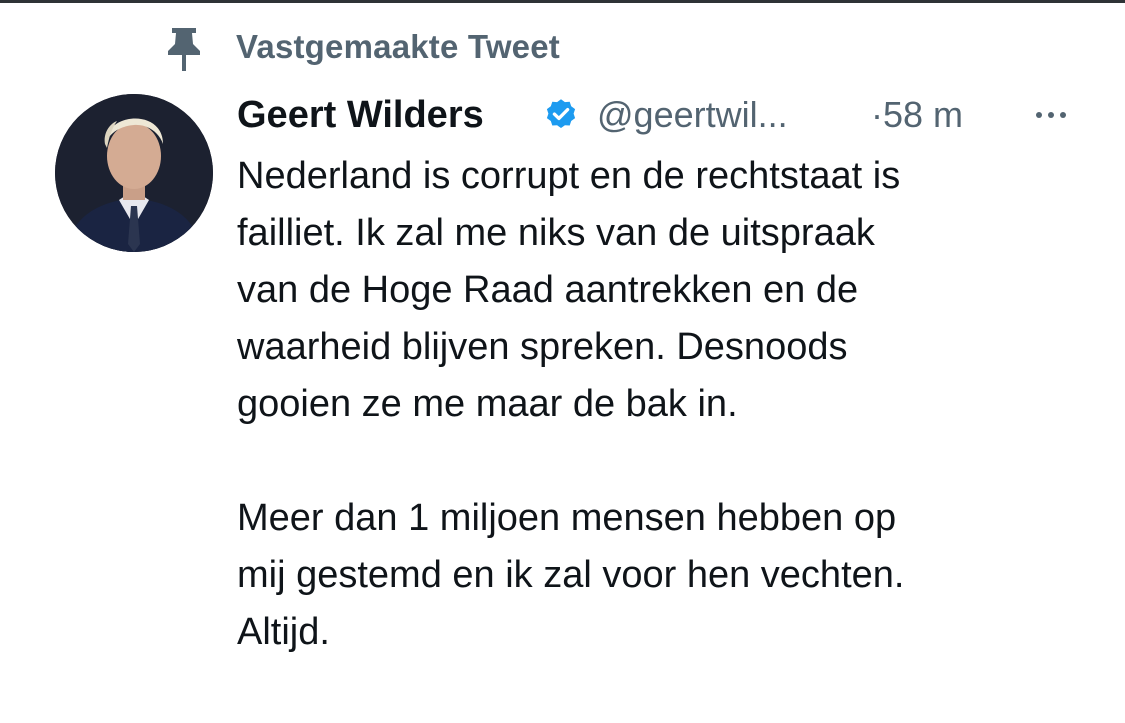 The image size is (1125, 723). I want to click on tweet-line: waarheid blijven spreken. Desnoods, so click(542, 347).